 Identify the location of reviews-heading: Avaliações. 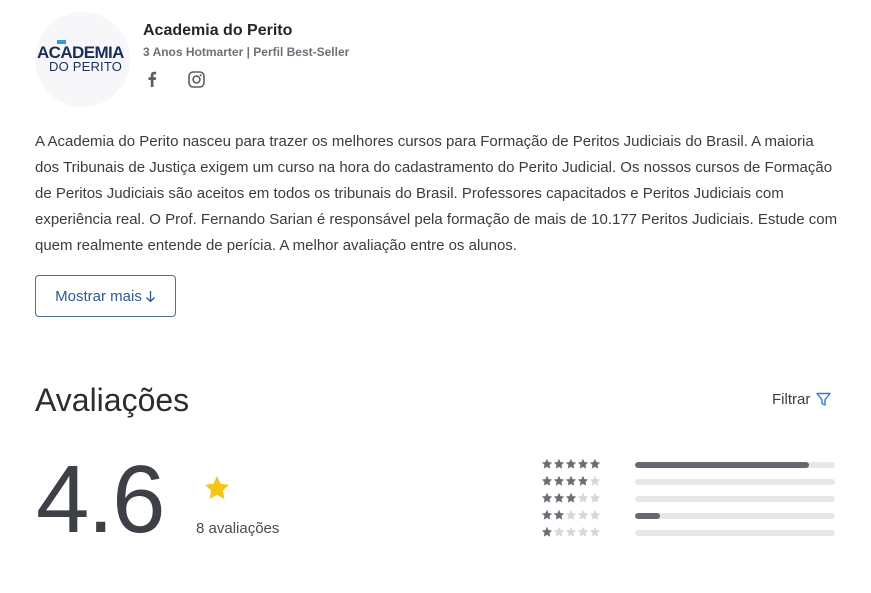
(112, 400).